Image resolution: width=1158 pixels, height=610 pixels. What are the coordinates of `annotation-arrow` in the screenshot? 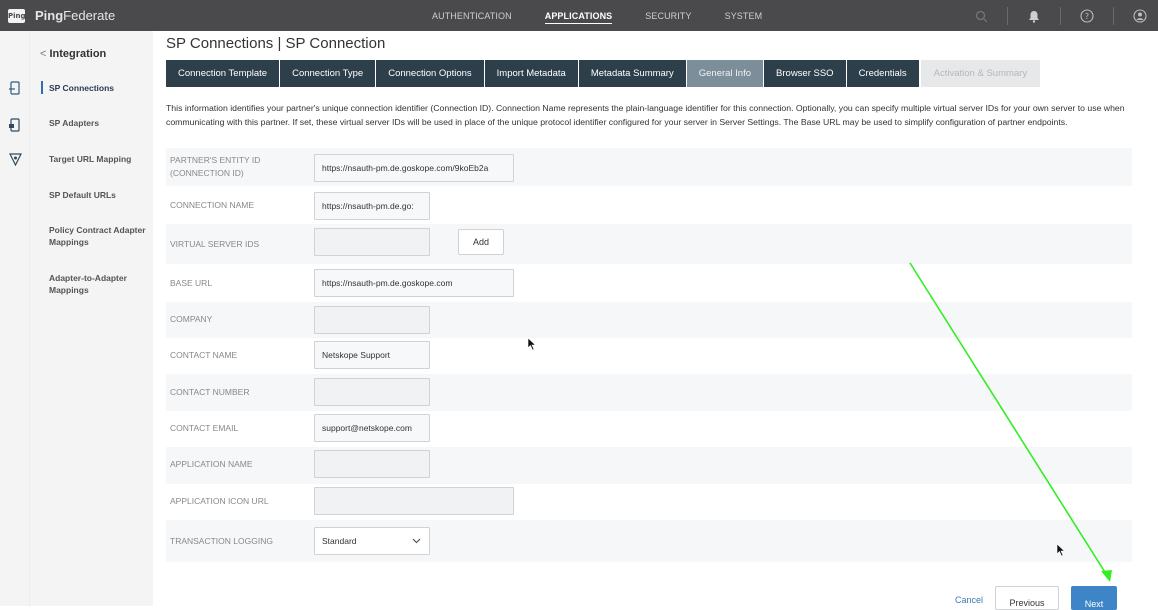 It's located at (1010, 422).